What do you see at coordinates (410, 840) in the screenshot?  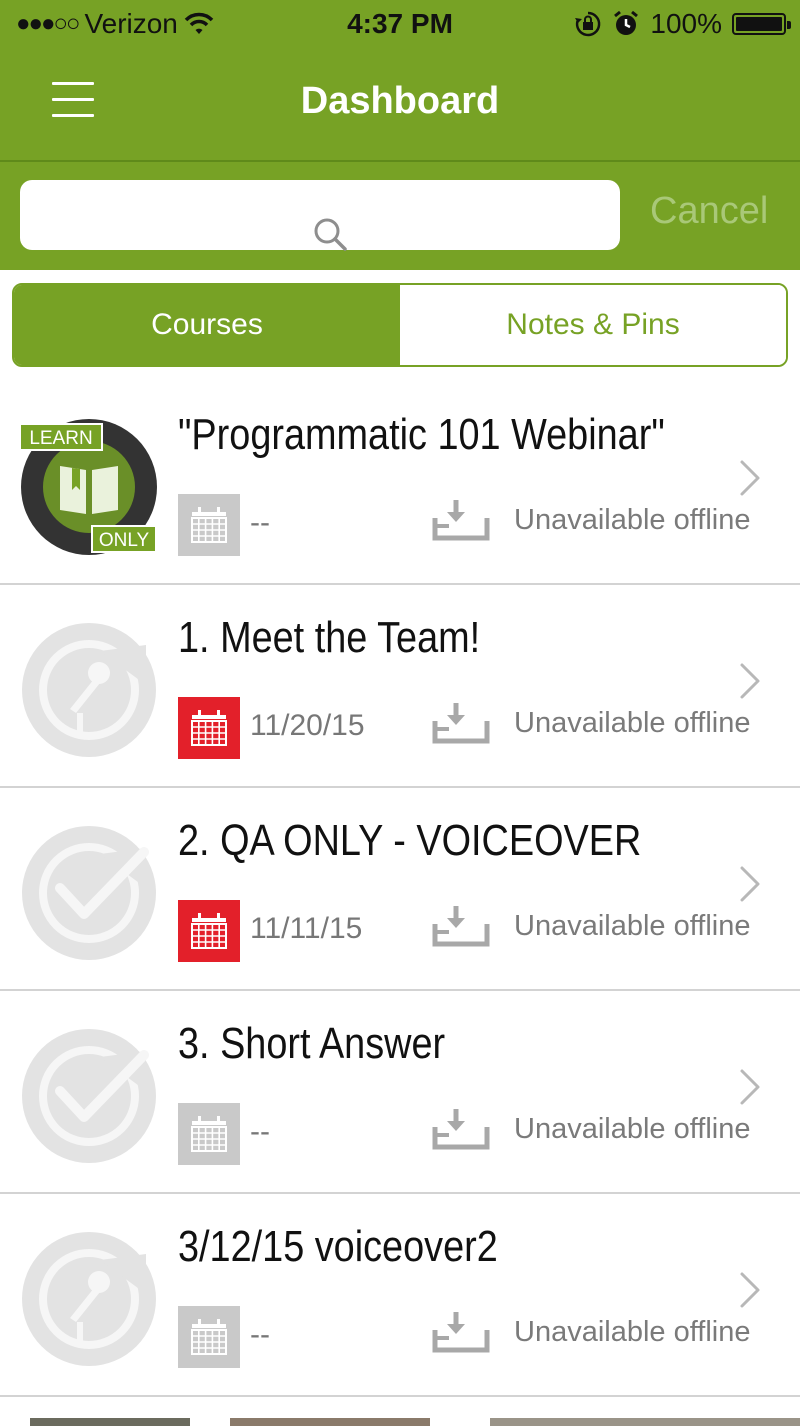 I see `course-title: 2. QA ONLY - VOICEOVER` at bounding box center [410, 840].